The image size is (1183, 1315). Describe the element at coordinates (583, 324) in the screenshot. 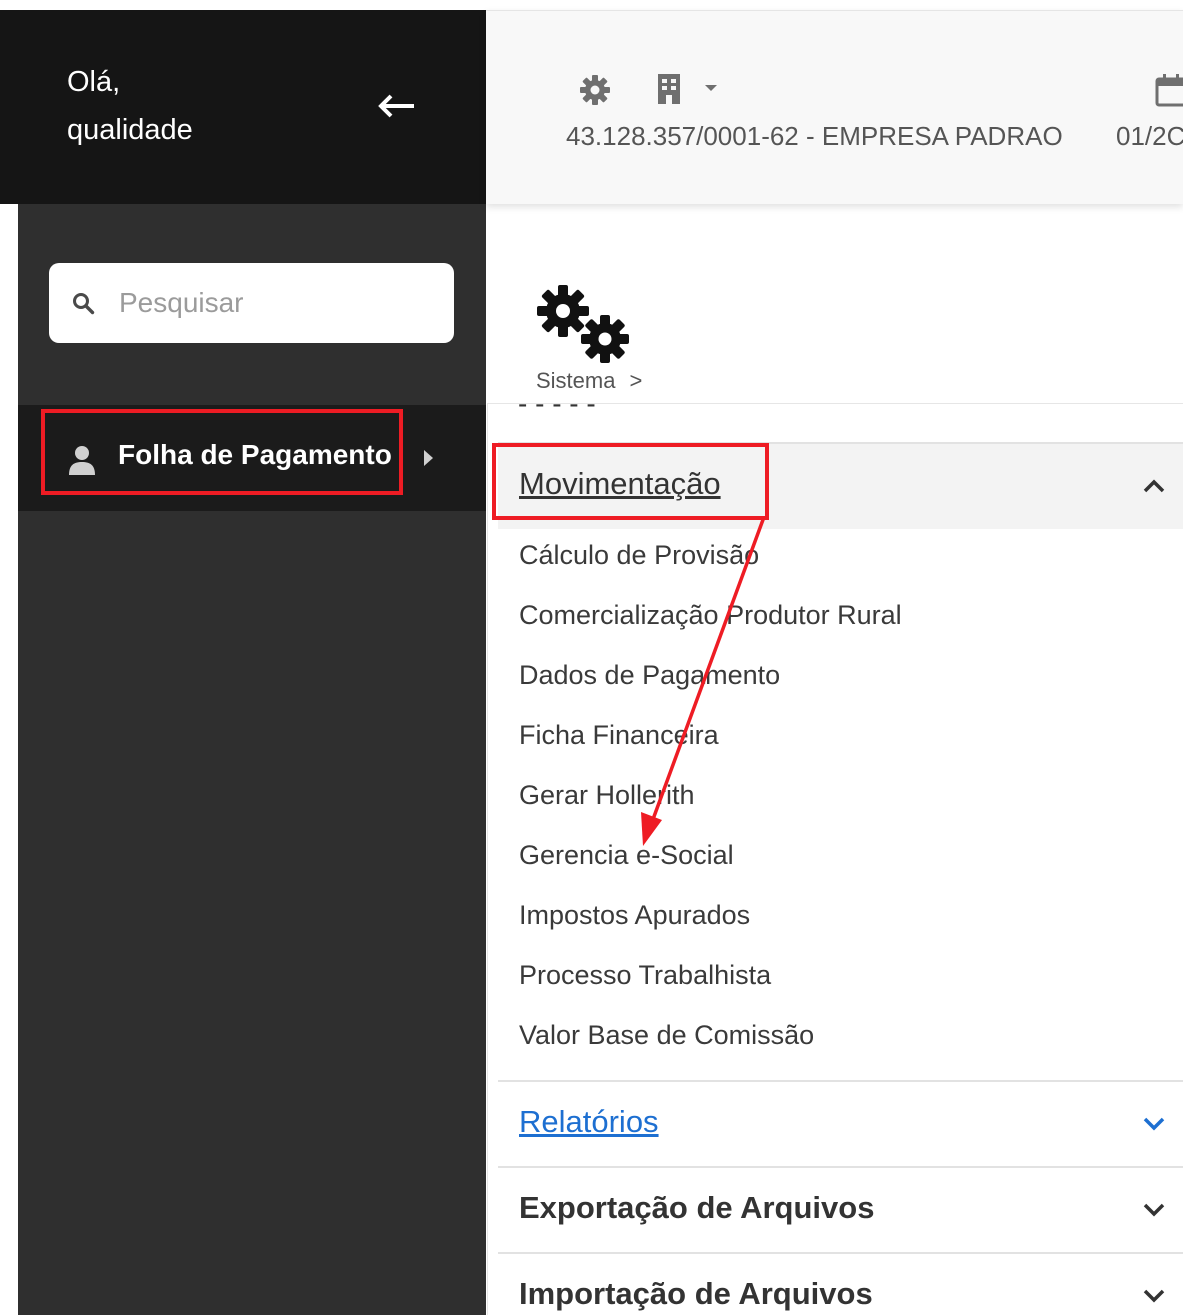

I see `gears-icon` at that location.